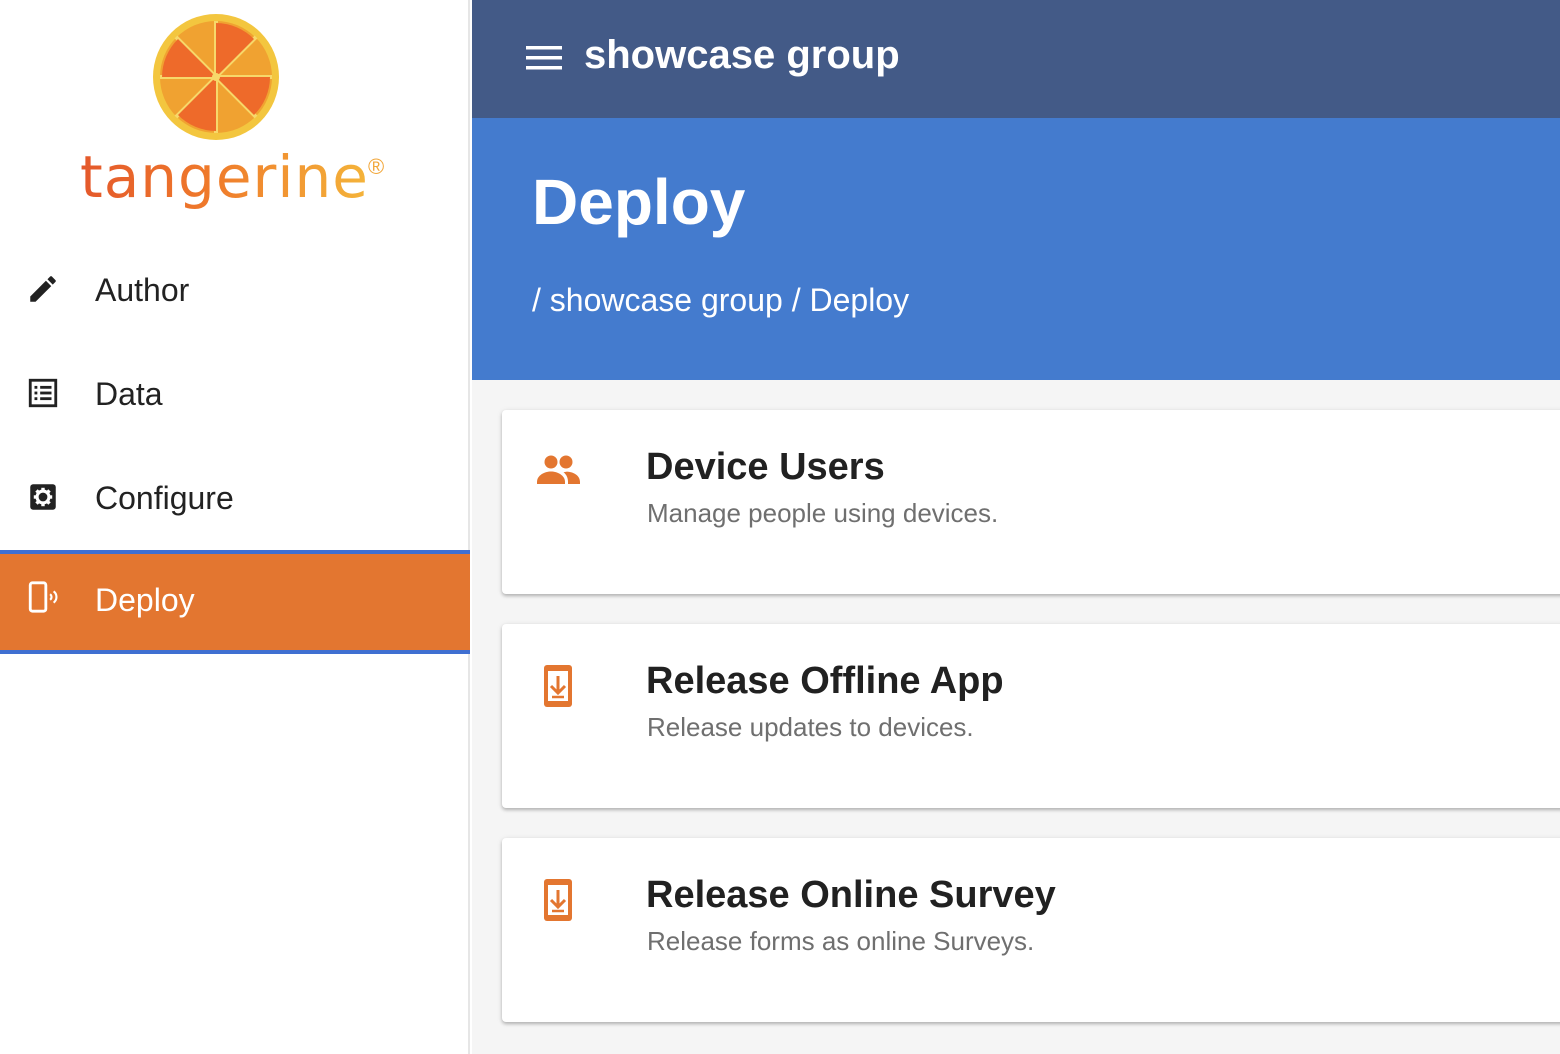 This screenshot has width=1560, height=1054. What do you see at coordinates (43, 497) in the screenshot?
I see `settings-icon` at bounding box center [43, 497].